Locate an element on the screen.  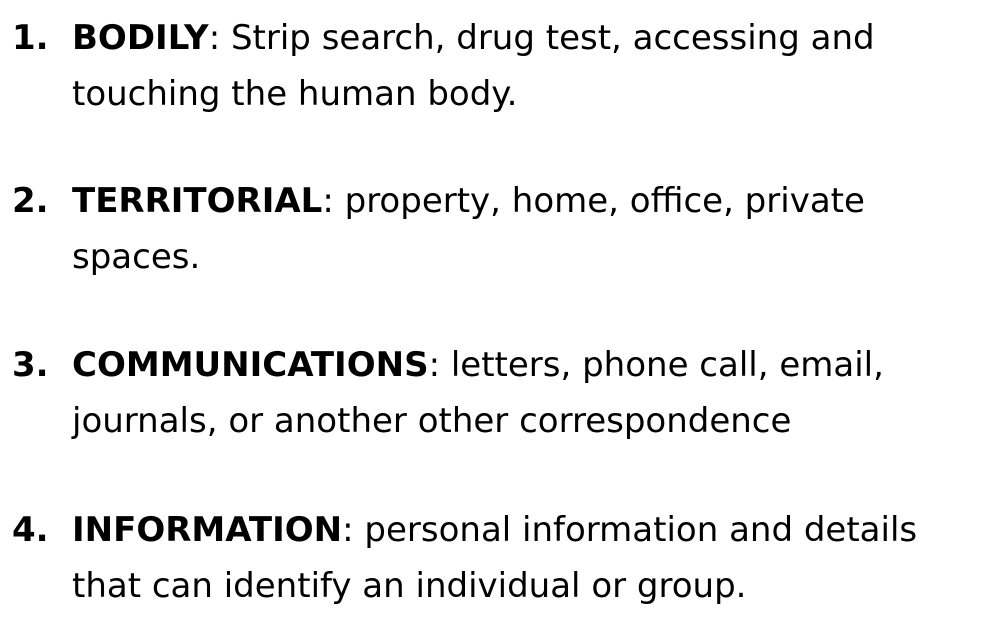
list-item-continuation: spaces. is located at coordinates (136, 257).